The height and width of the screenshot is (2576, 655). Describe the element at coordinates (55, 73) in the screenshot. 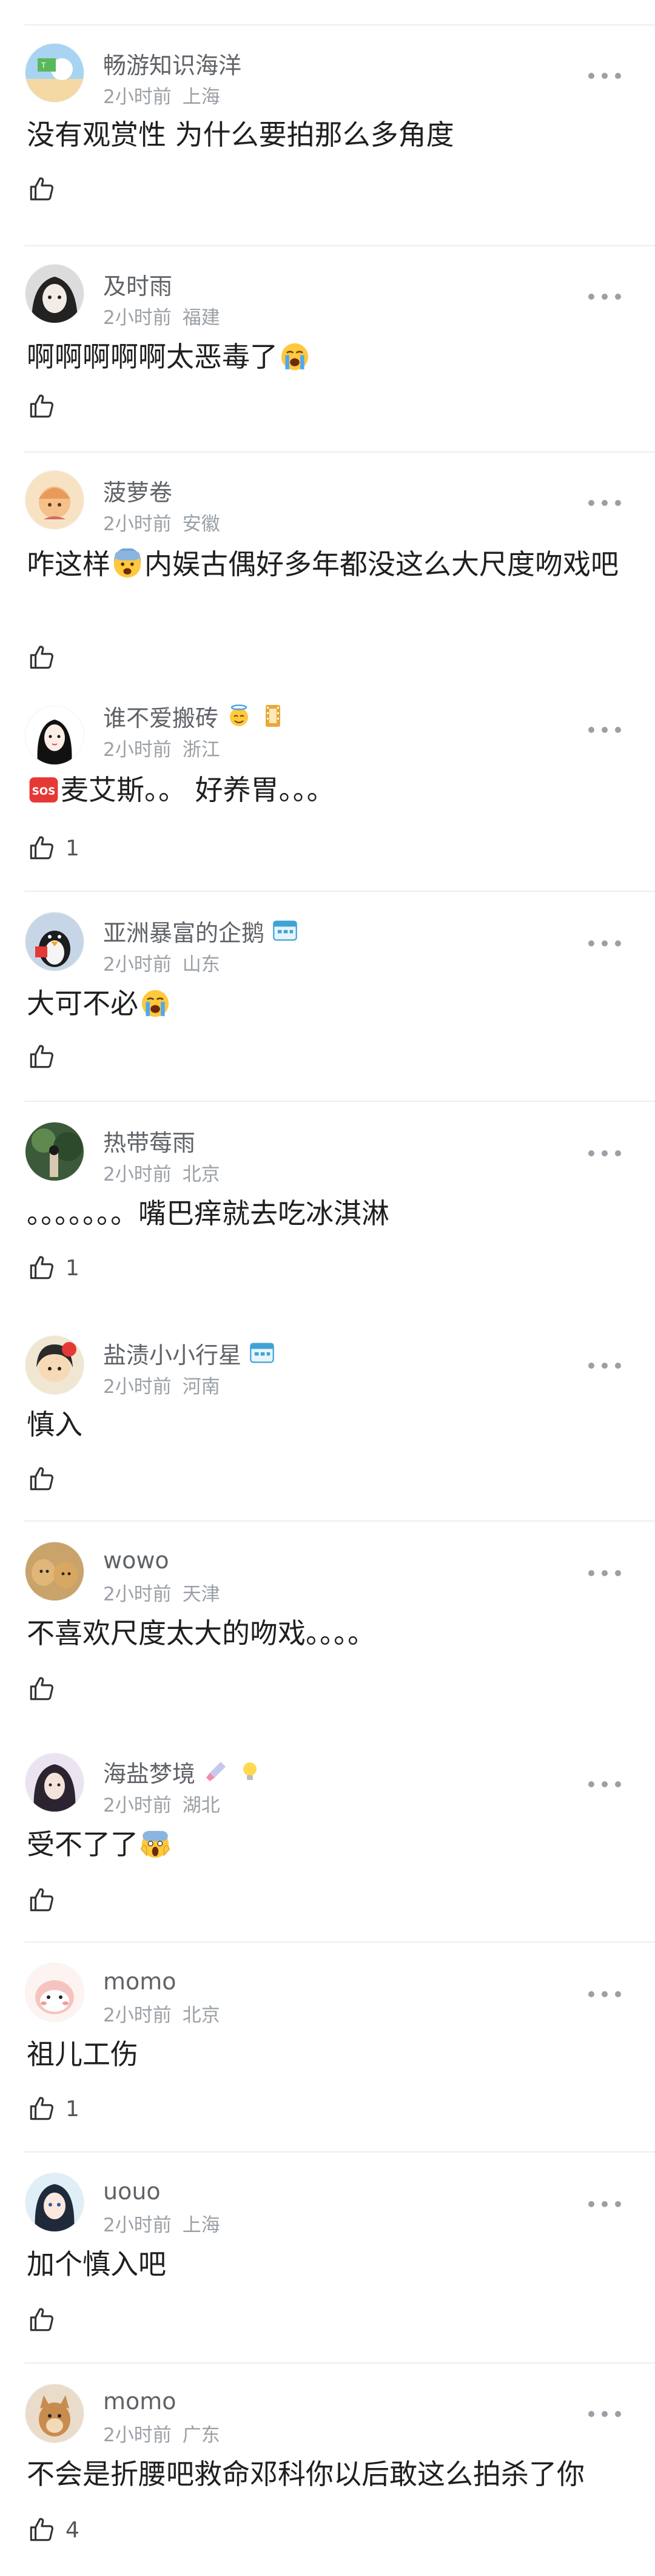

I see `avatar: T` at that location.